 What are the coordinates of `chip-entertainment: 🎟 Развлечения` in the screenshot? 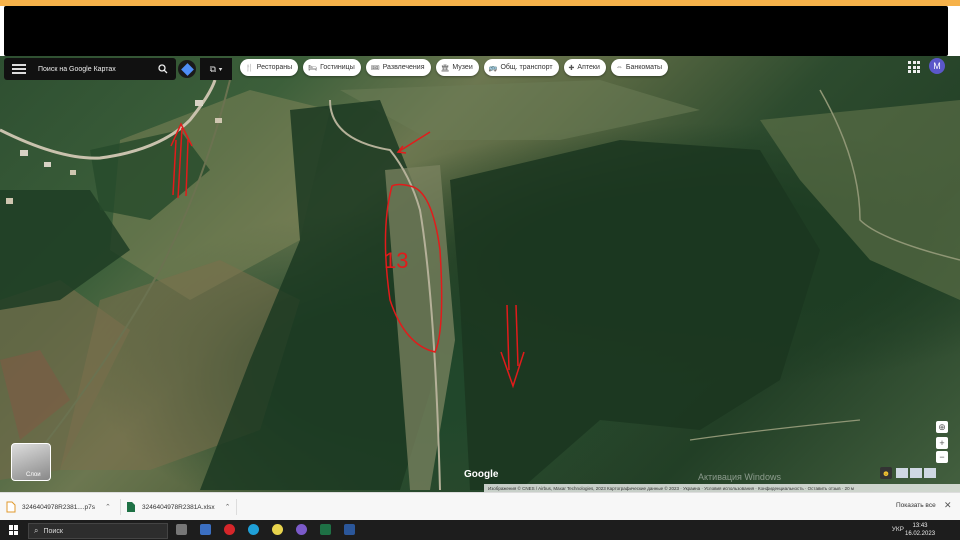 It's located at (398, 67).